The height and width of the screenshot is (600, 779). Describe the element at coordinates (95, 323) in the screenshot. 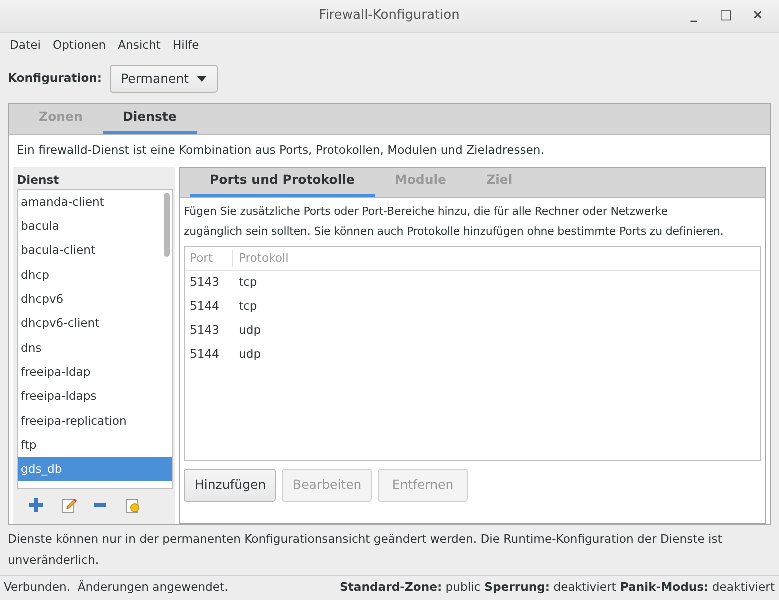

I see `list-item: dhcpv6-client` at that location.